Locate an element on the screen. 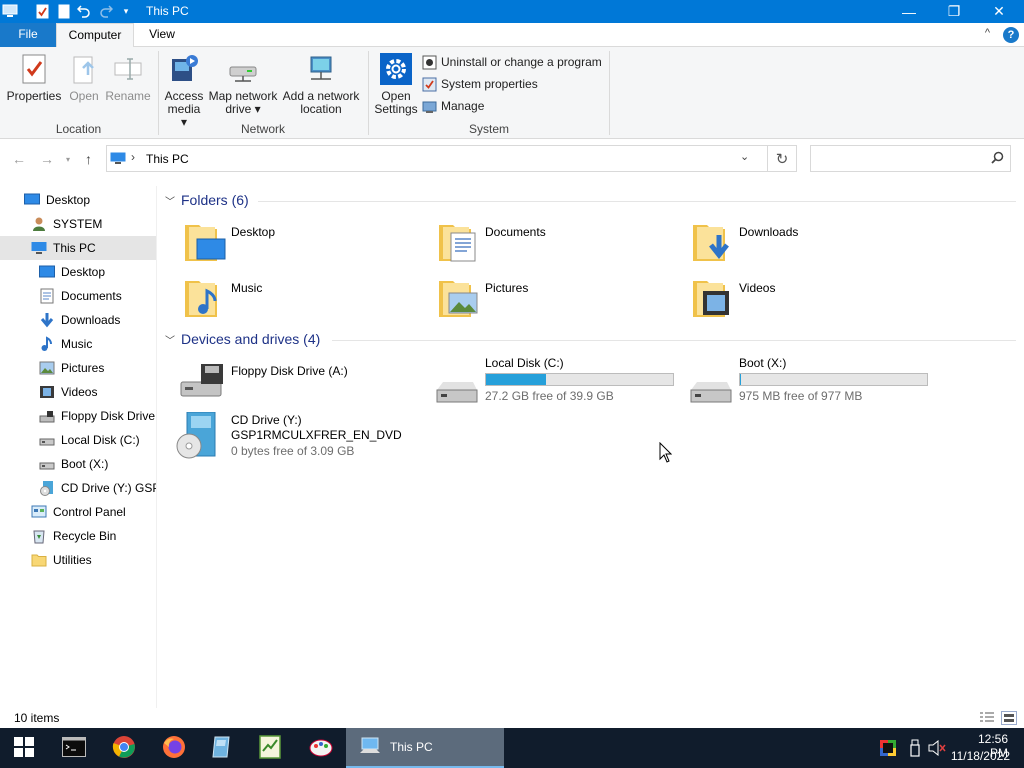 This screenshot has height=768, width=1024. clock-date: 11/18/2022 is located at coordinates (980, 756).